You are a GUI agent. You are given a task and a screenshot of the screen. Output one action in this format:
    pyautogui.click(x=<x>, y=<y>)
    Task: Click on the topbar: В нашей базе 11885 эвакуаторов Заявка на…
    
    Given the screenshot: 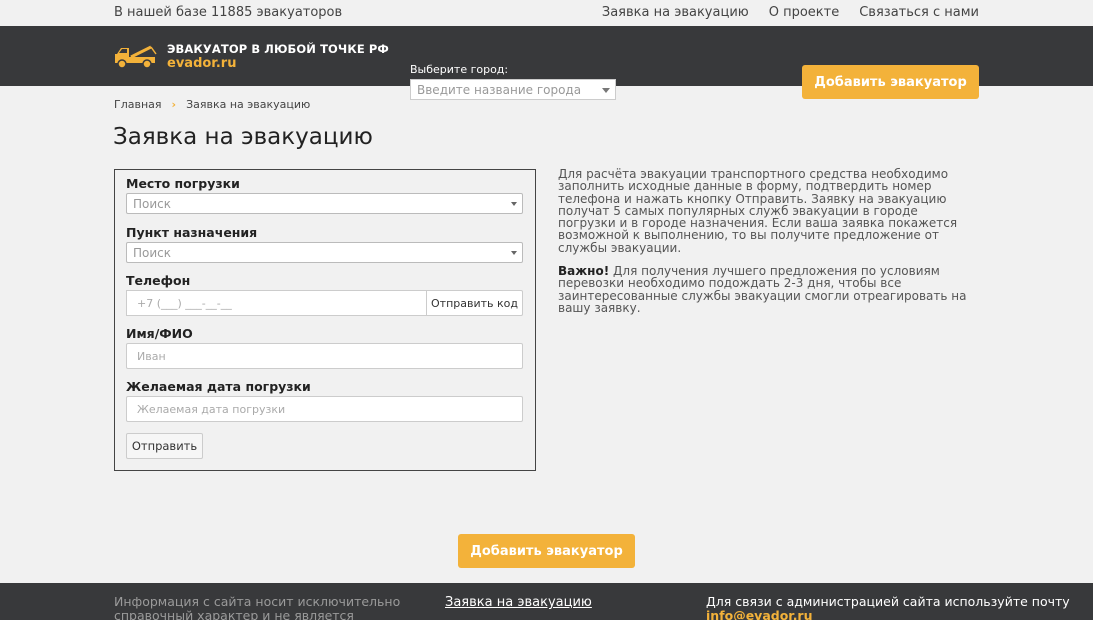 What is the action you would take?
    pyautogui.click(x=546, y=13)
    